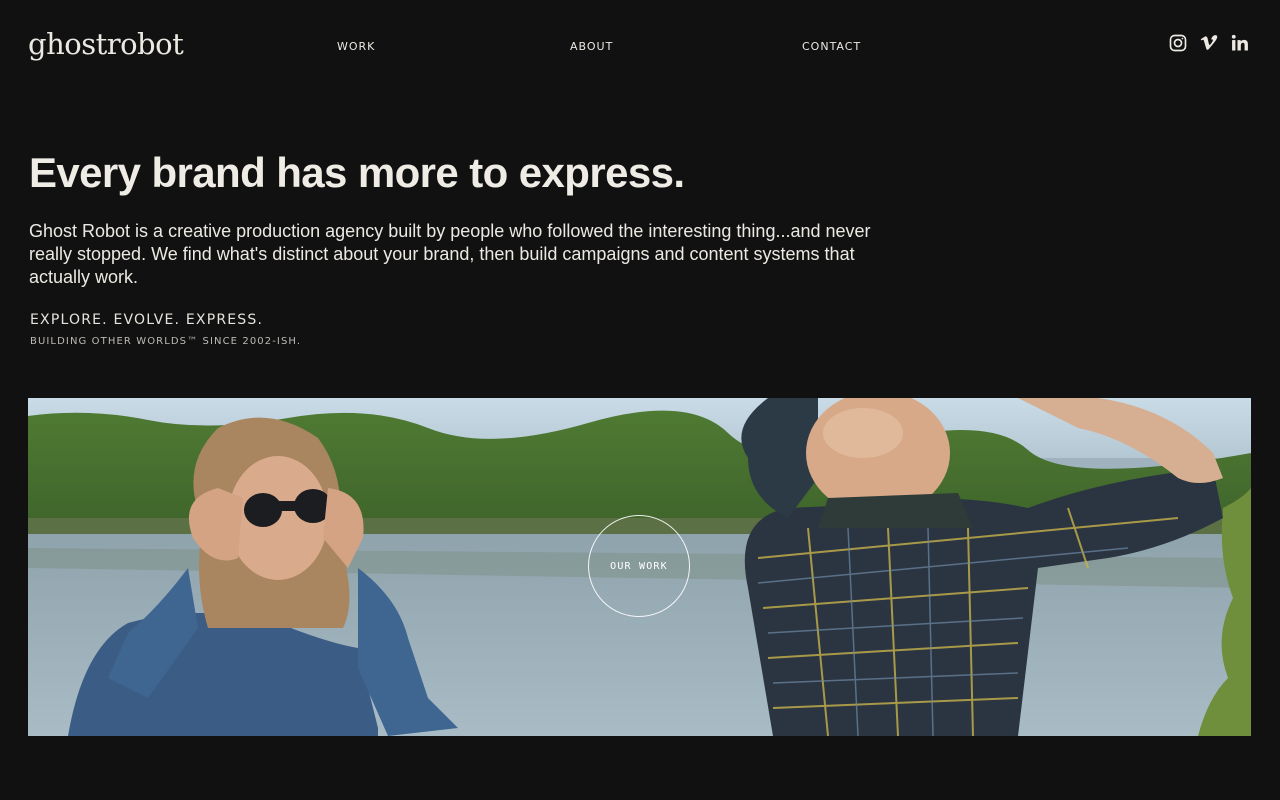 The height and width of the screenshot is (800, 1280). Describe the element at coordinates (1240, 43) in the screenshot. I see `linkedin-icon` at that location.